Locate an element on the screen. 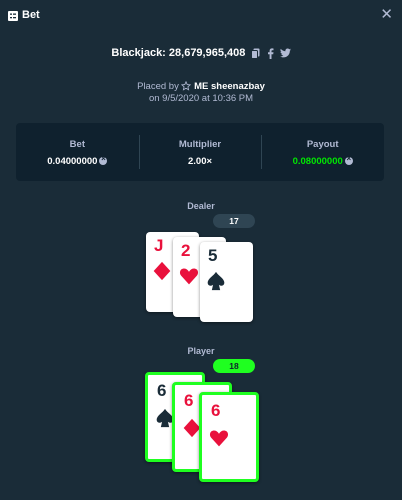 This screenshot has width=402, height=500. facebook-icon is located at coordinates (270, 53).